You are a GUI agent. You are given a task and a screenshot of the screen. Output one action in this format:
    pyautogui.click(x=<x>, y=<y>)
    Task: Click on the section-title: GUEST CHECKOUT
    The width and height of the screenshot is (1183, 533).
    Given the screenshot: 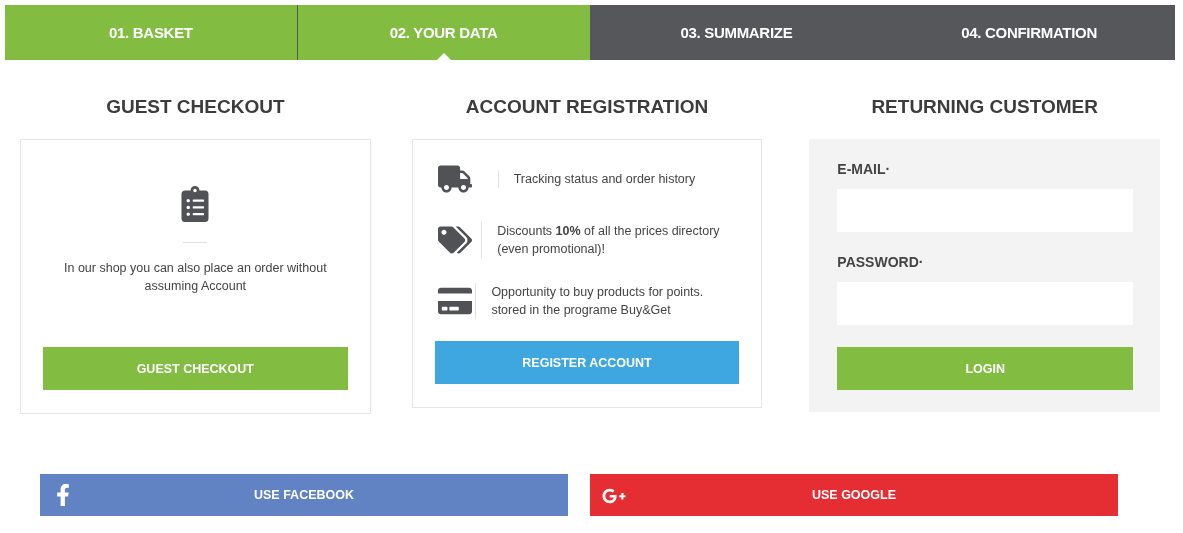 What is the action you would take?
    pyautogui.click(x=195, y=107)
    